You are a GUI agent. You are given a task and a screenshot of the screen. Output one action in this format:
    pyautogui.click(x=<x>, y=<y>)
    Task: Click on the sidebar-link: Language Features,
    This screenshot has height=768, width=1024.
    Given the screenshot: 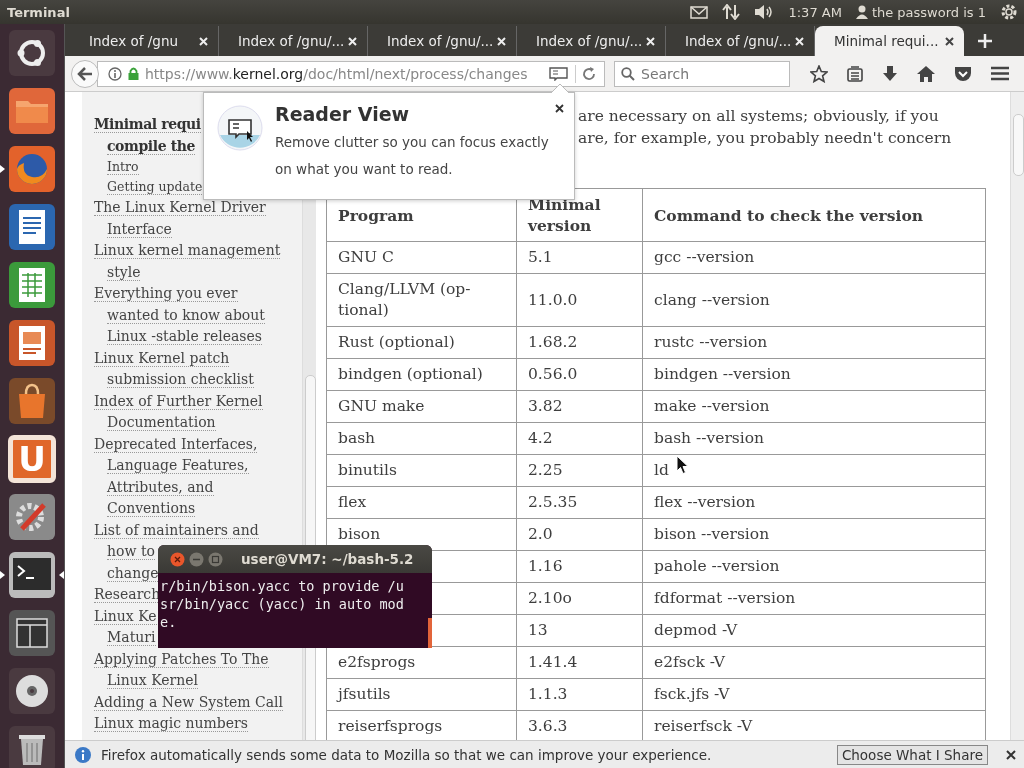 What is the action you would take?
    pyautogui.click(x=178, y=465)
    